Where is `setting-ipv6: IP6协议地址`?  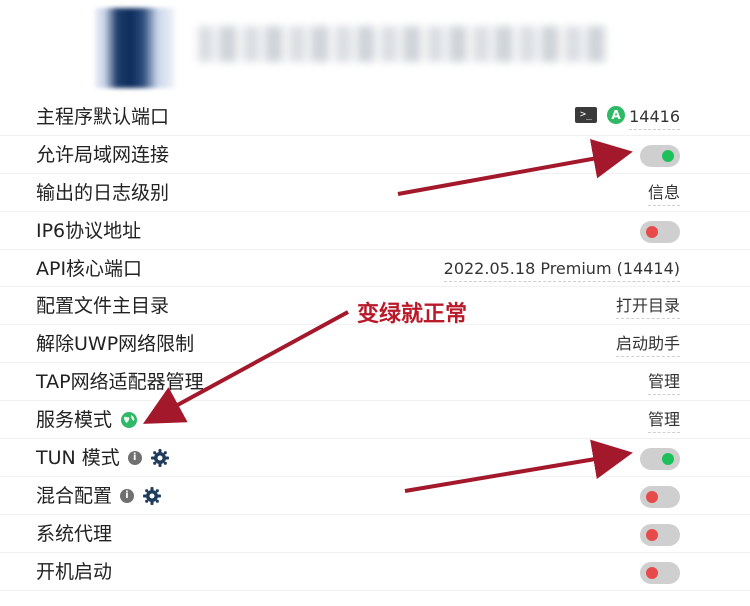
setting-ipv6: IP6协议地址 is located at coordinates (375, 231).